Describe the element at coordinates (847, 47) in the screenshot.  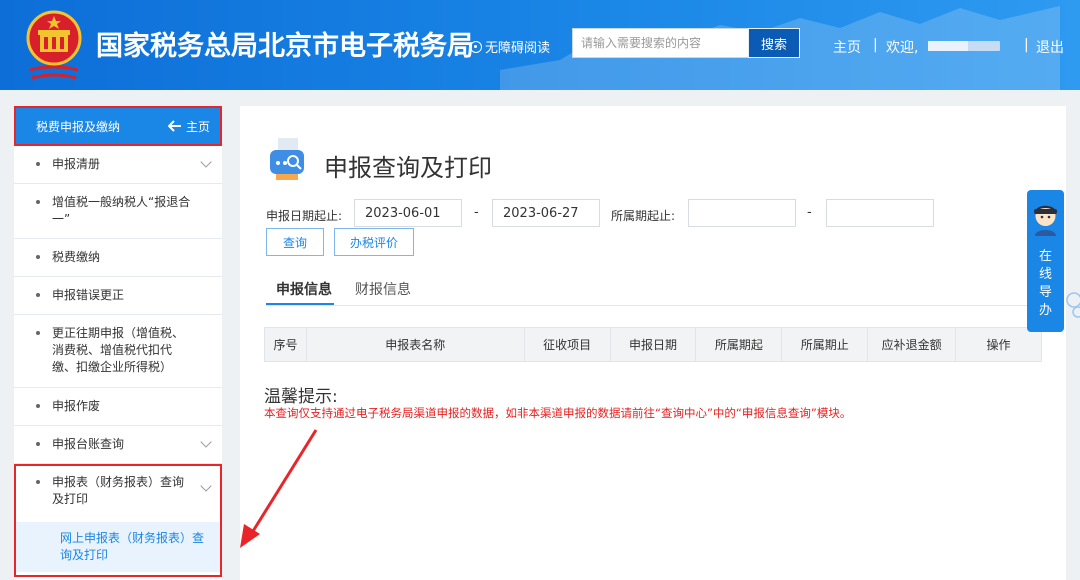
I see `nav-home-link: 主页` at that location.